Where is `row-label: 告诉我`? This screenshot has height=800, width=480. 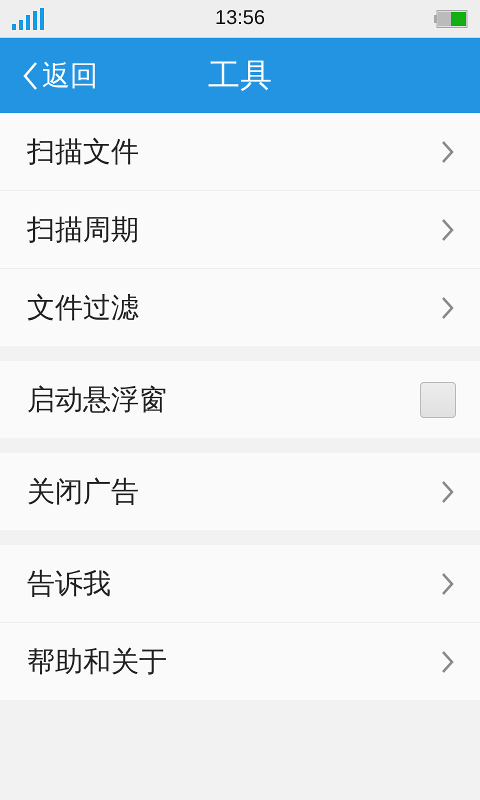 row-label: 告诉我 is located at coordinates (69, 584).